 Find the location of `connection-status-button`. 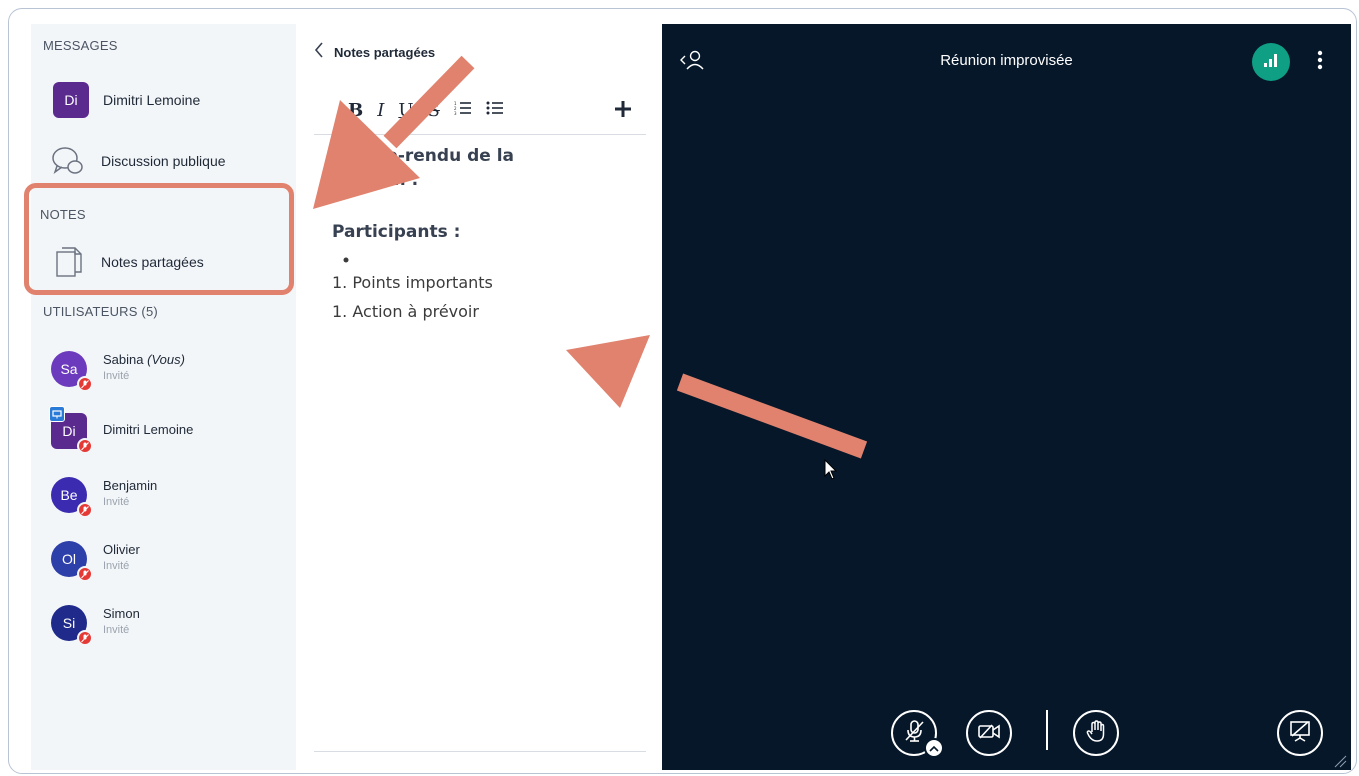

connection-status-button is located at coordinates (1271, 62).